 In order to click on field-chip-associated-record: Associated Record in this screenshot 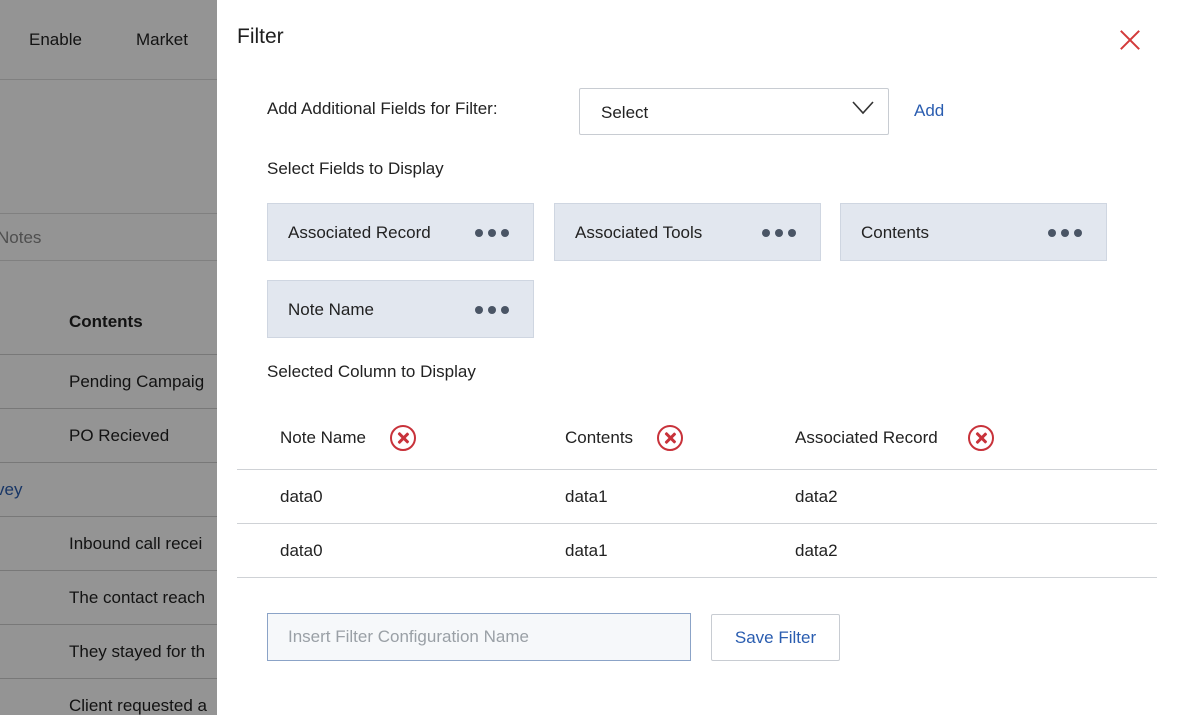, I will do `click(400, 232)`.